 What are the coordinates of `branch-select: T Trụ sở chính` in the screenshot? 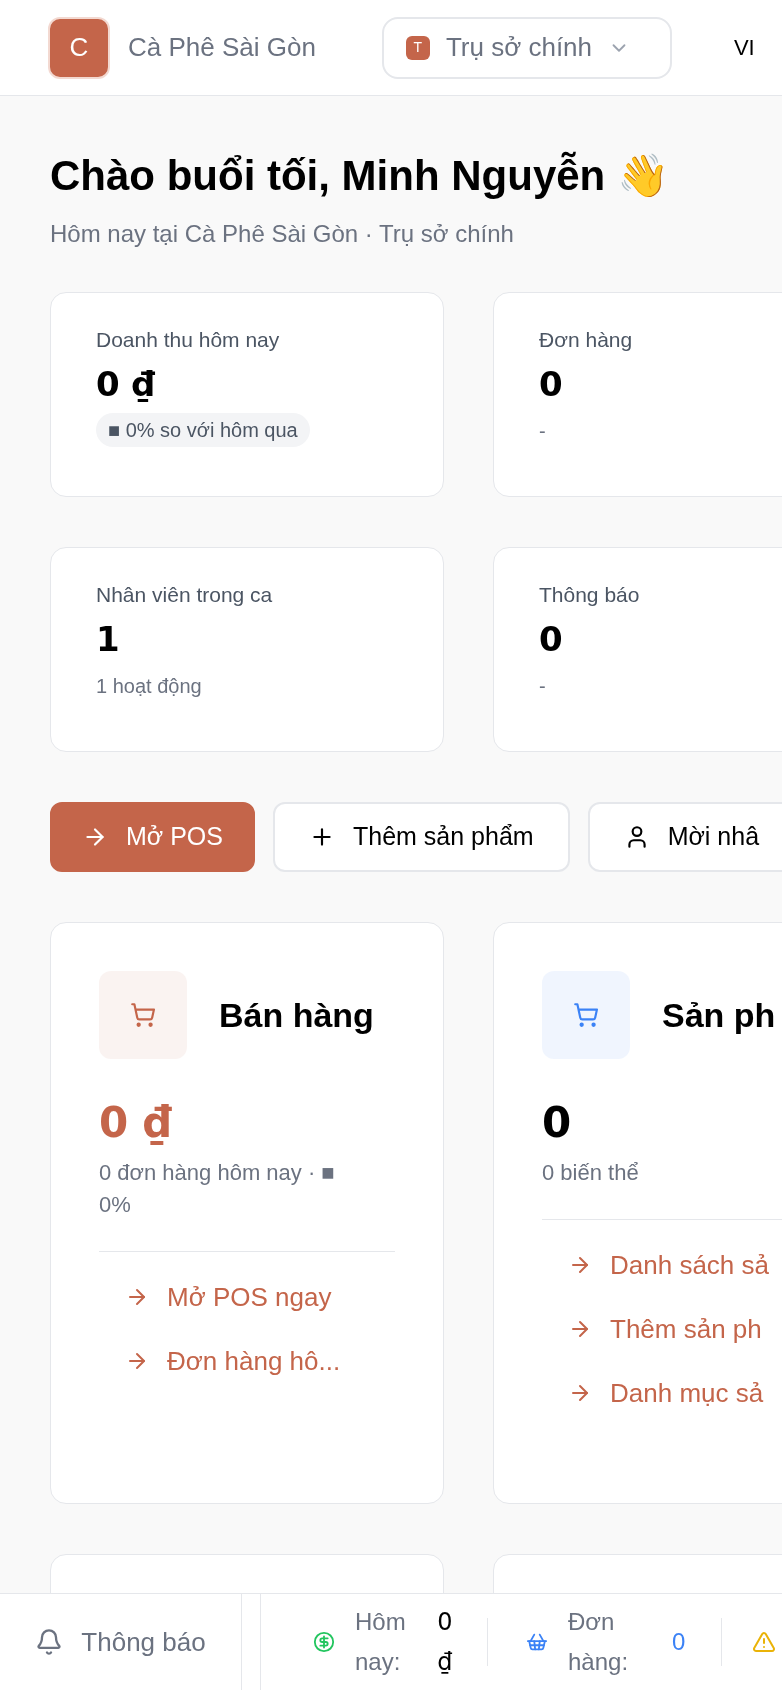 It's located at (526, 47).